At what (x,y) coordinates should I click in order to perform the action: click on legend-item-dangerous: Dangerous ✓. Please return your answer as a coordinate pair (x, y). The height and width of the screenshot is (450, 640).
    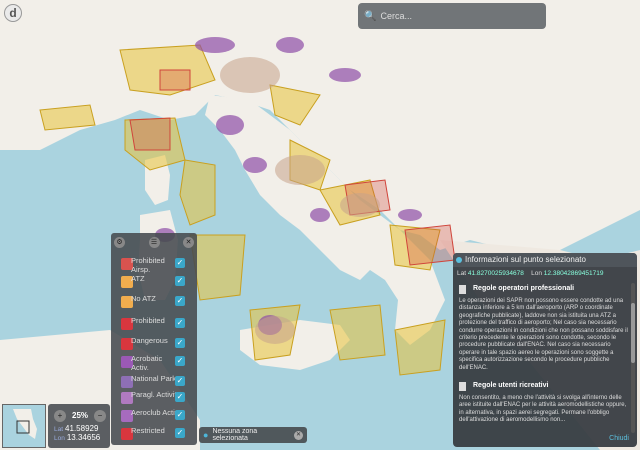
    Looking at the image, I should click on (154, 345).